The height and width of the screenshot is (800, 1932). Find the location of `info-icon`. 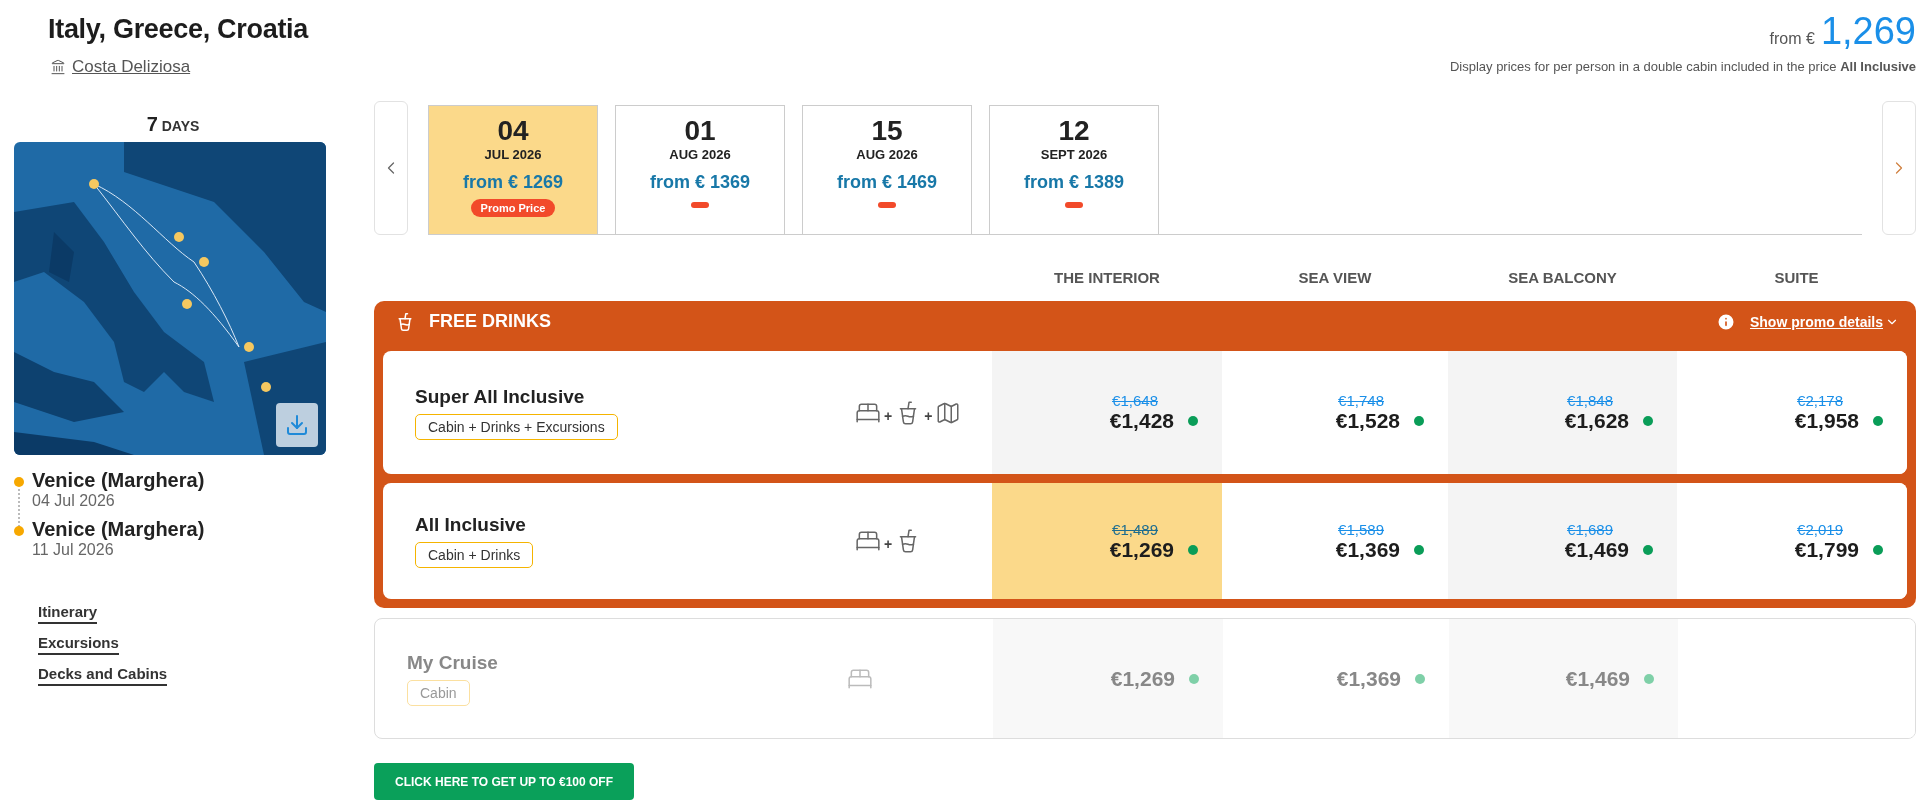

info-icon is located at coordinates (1726, 321).